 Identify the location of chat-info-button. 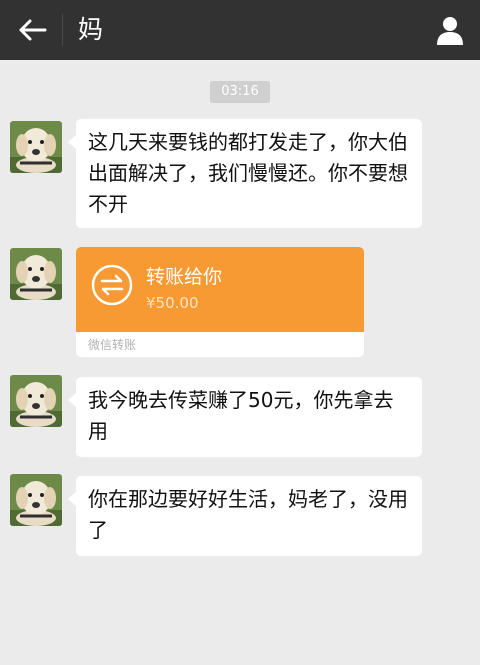
(450, 30).